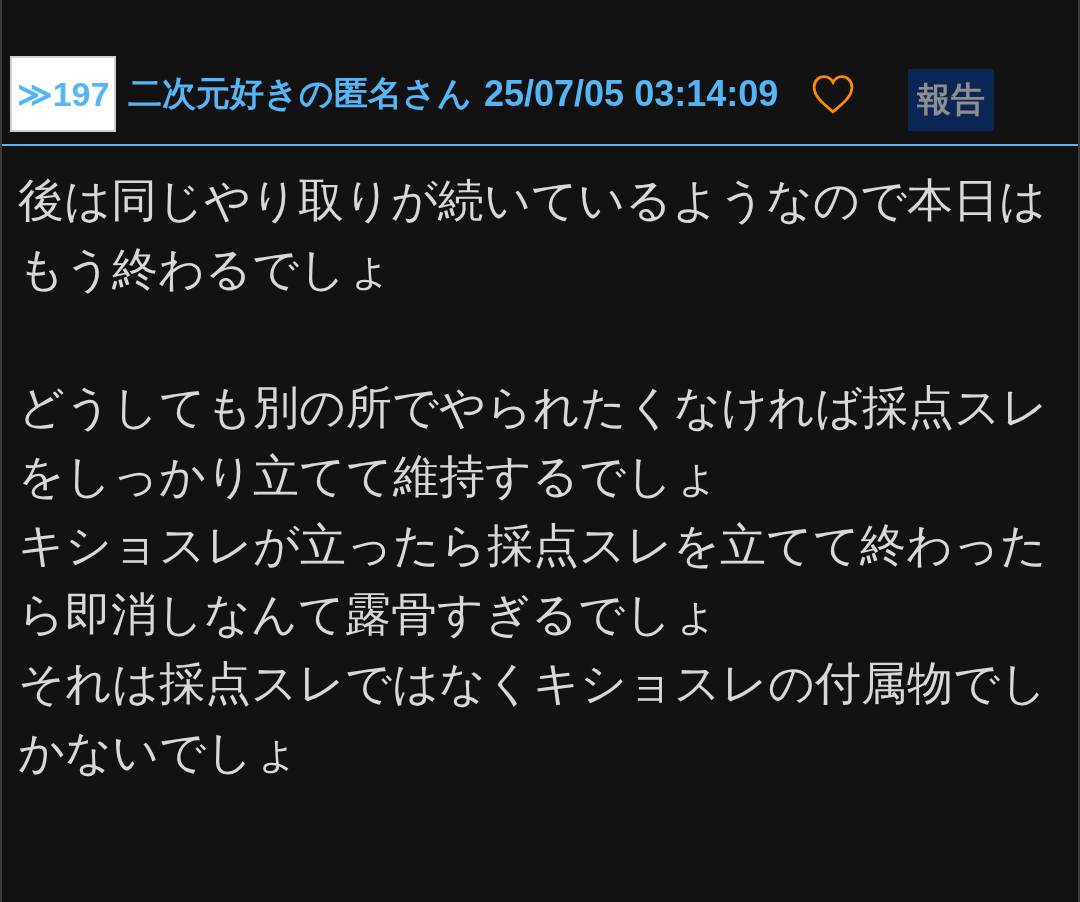  Describe the element at coordinates (533, 718) in the screenshot. I see `post-text-line: それは採点スレではなくキショスレの付属物でしかないでしょ` at that location.